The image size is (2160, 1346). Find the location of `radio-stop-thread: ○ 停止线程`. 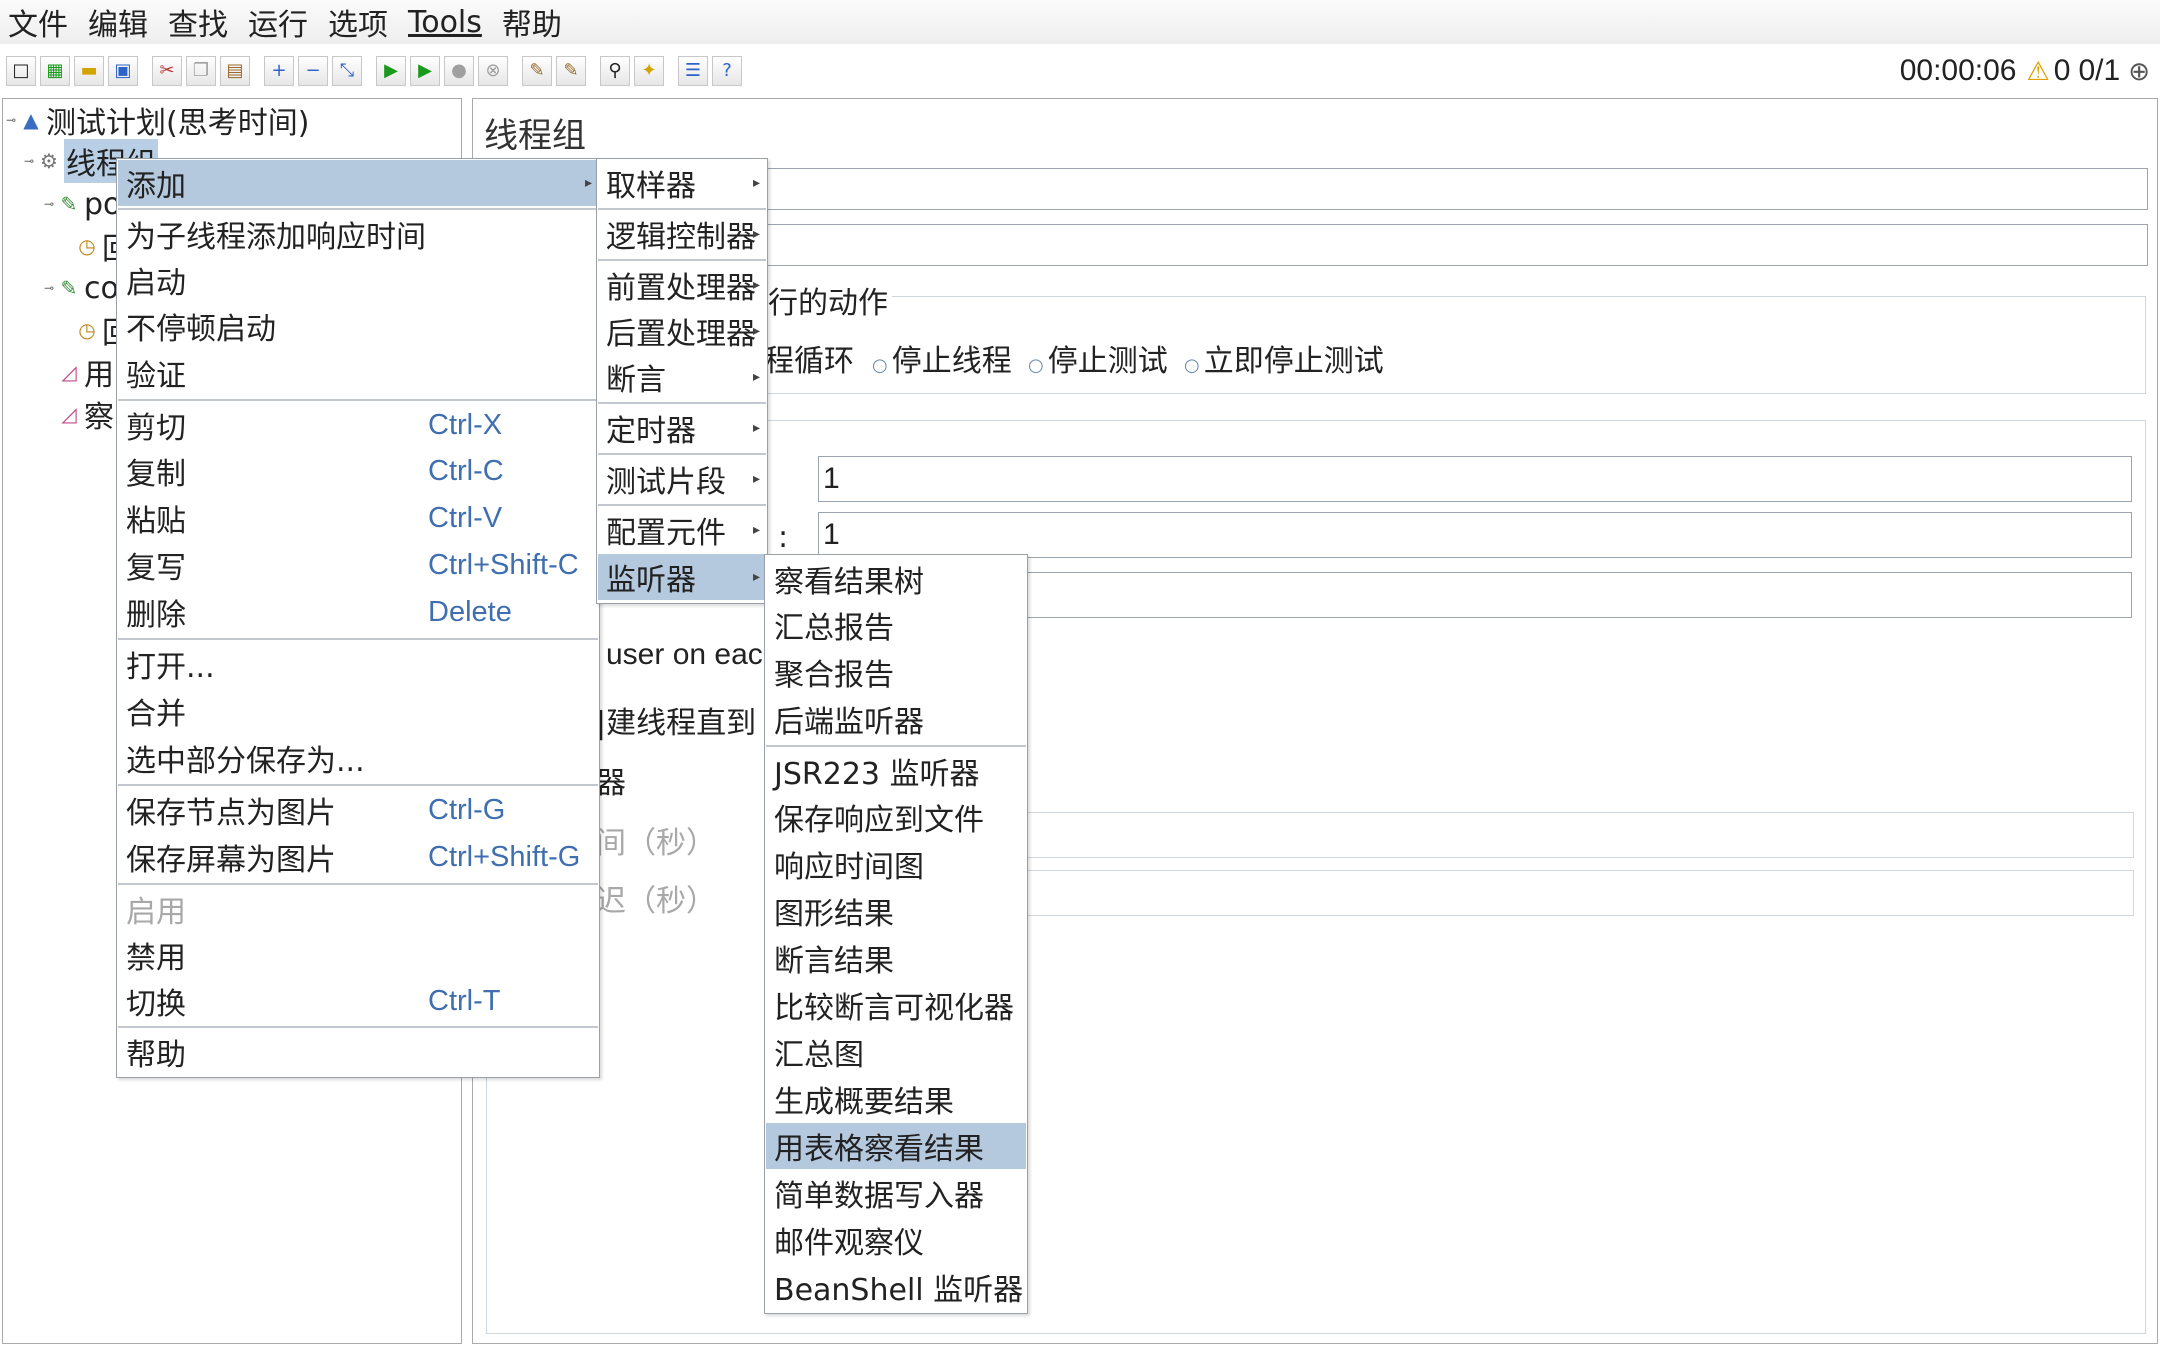

radio-stop-thread: ○ 停止线程 is located at coordinates (942, 358).